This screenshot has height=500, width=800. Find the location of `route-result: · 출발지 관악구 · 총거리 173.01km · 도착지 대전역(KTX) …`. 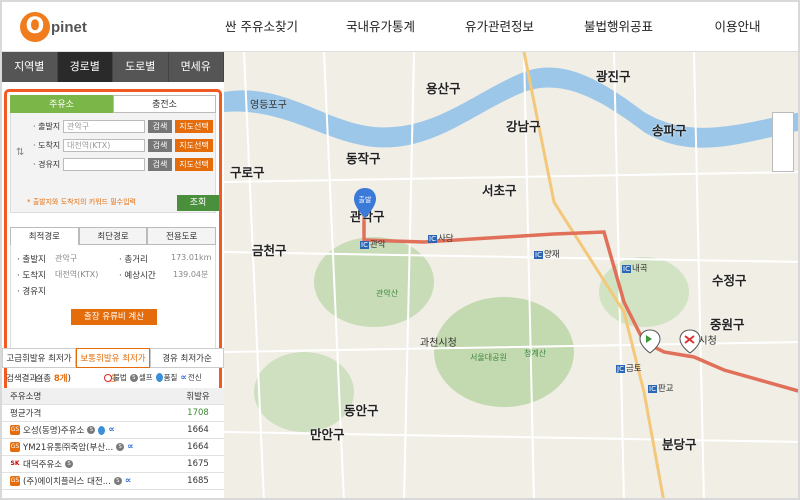

route-result: · 출발지 관악구 · 총거리 173.01km · 도착지 대전역(KTX) … is located at coordinates (113, 300).